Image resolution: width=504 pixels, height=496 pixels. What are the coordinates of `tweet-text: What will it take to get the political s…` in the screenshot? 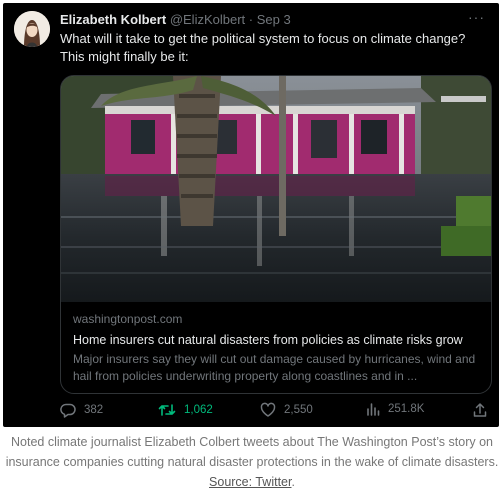 It's located at (263, 47).